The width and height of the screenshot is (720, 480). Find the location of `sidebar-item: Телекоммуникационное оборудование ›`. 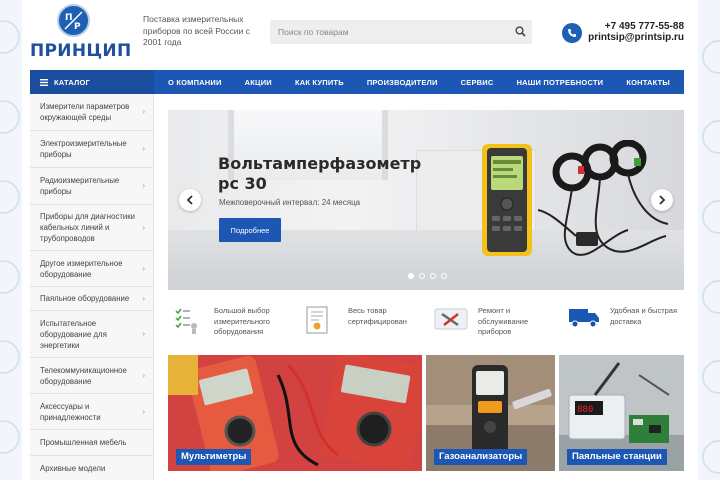

sidebar-item: Телекоммуникационное оборудование › is located at coordinates (91, 376).